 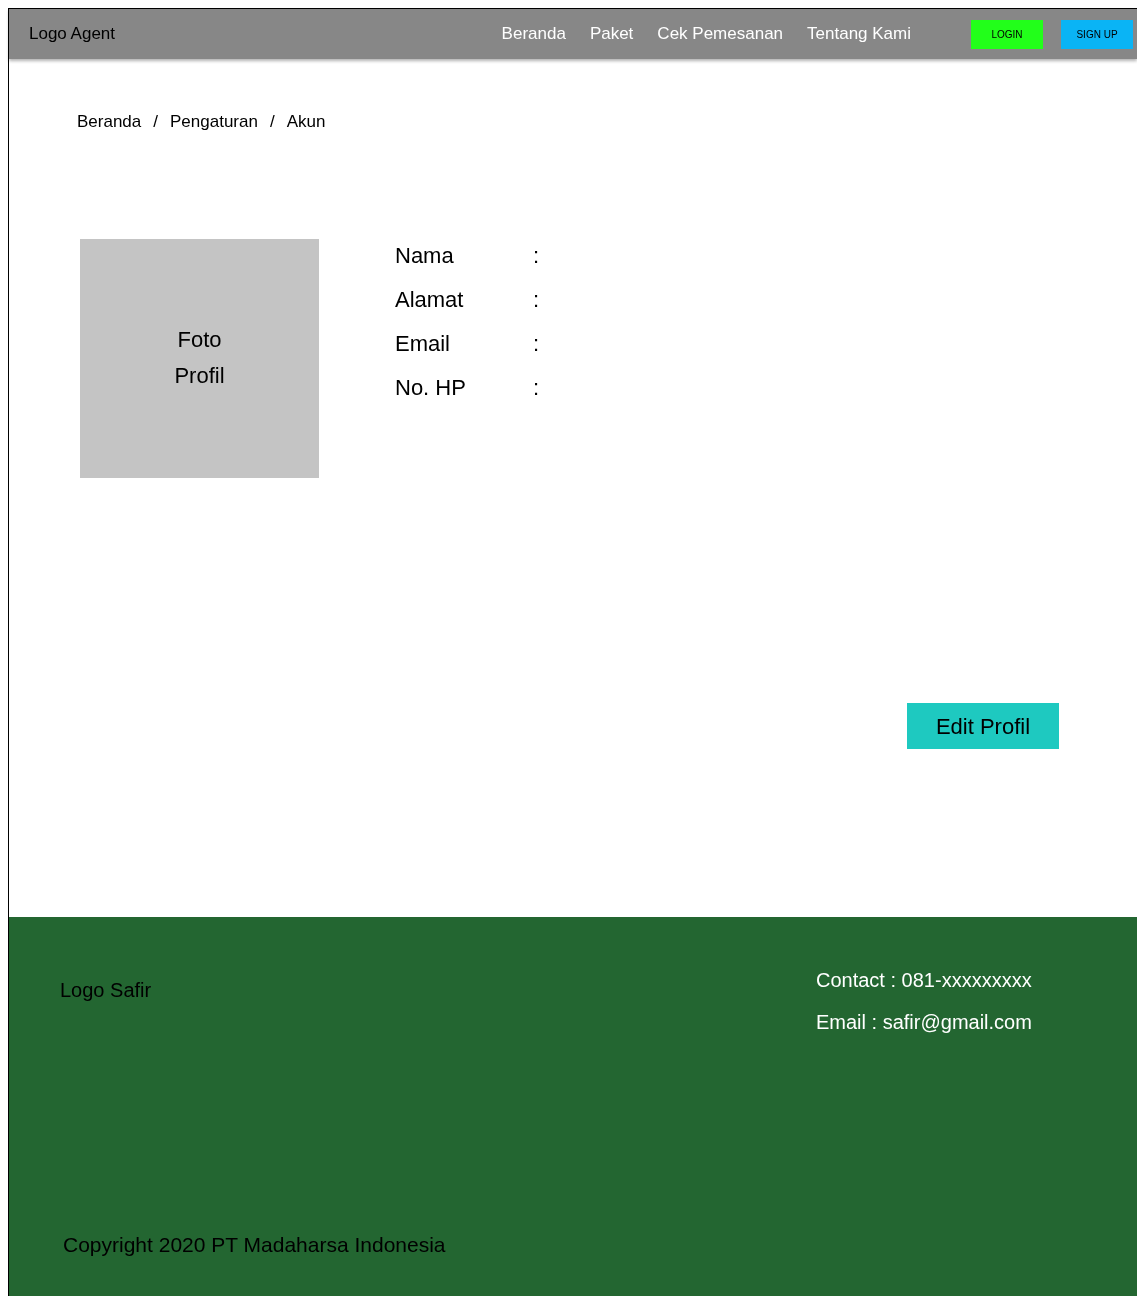 What do you see at coordinates (983, 726) in the screenshot?
I see `edit-profile-button: Edit Profil` at bounding box center [983, 726].